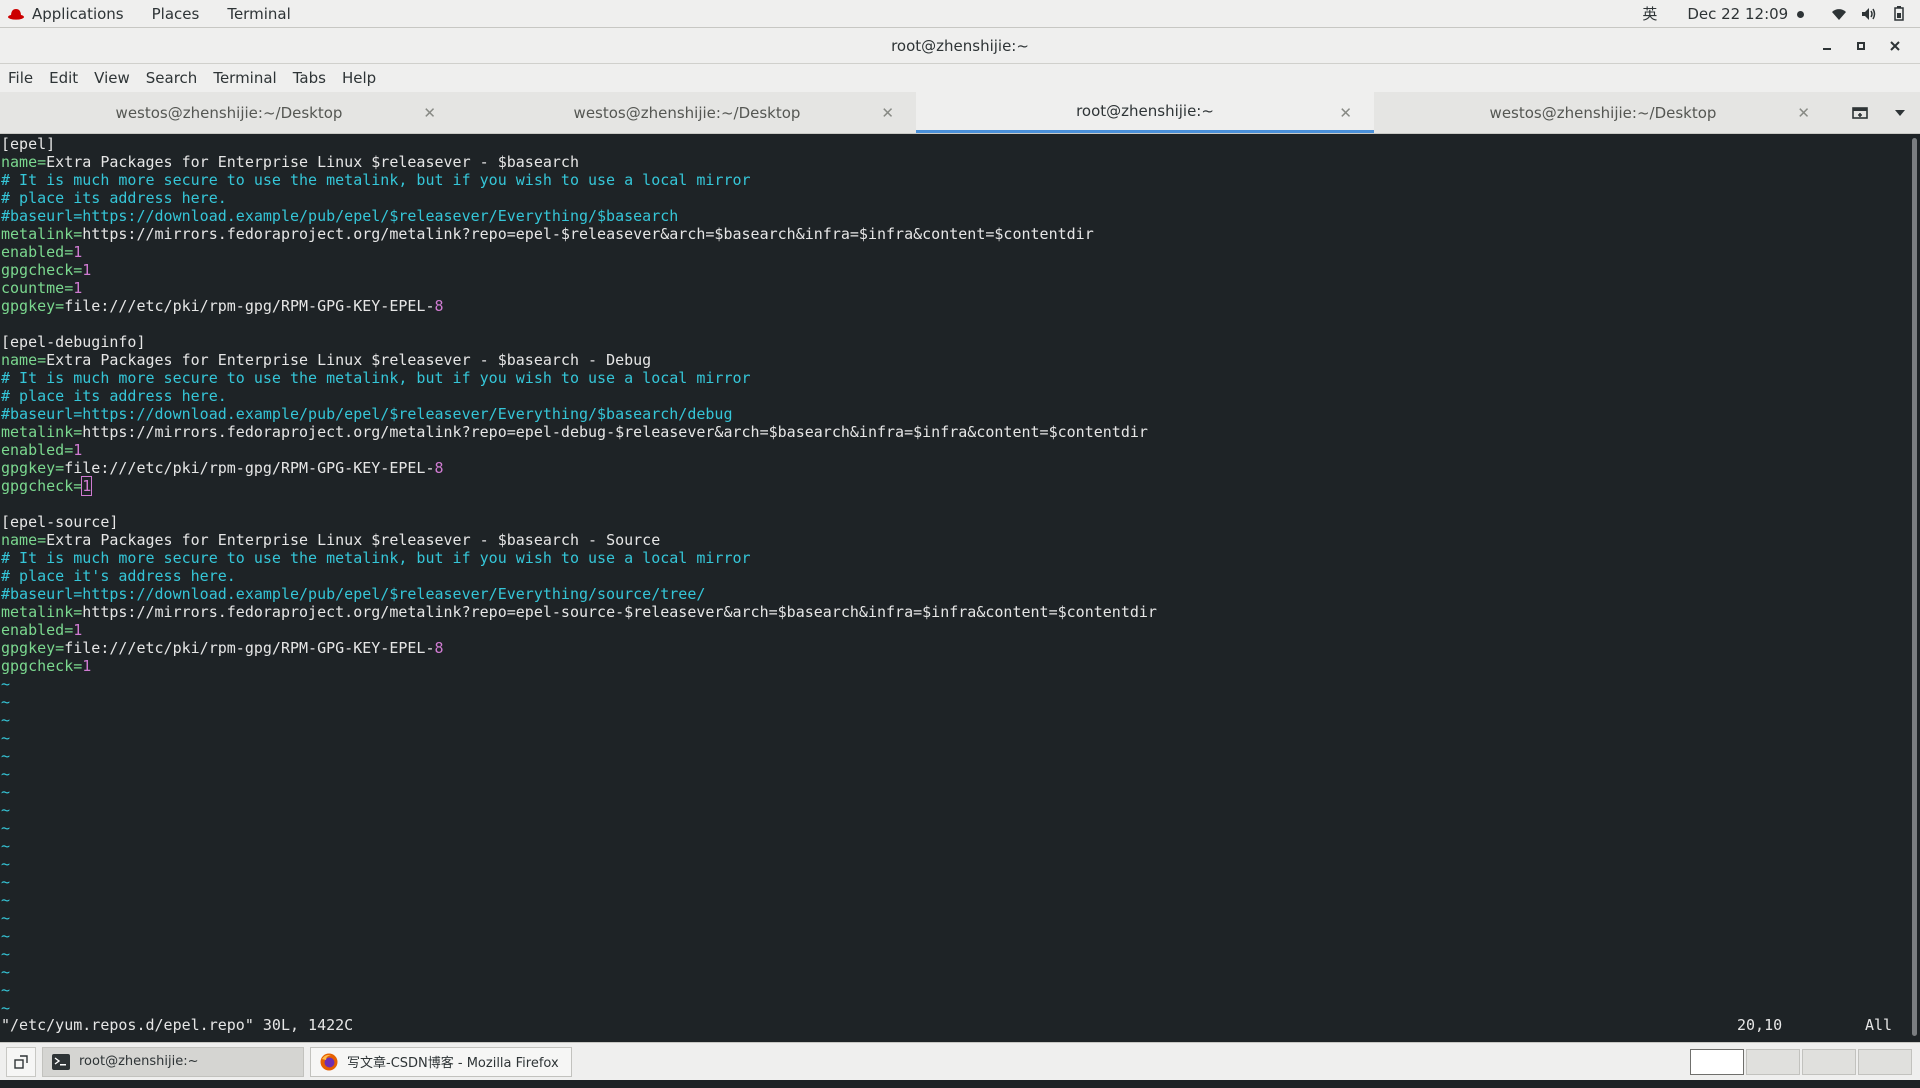 The height and width of the screenshot is (1088, 1920). What do you see at coordinates (1914, 587) in the screenshot?
I see `scrollbar-thumb` at bounding box center [1914, 587].